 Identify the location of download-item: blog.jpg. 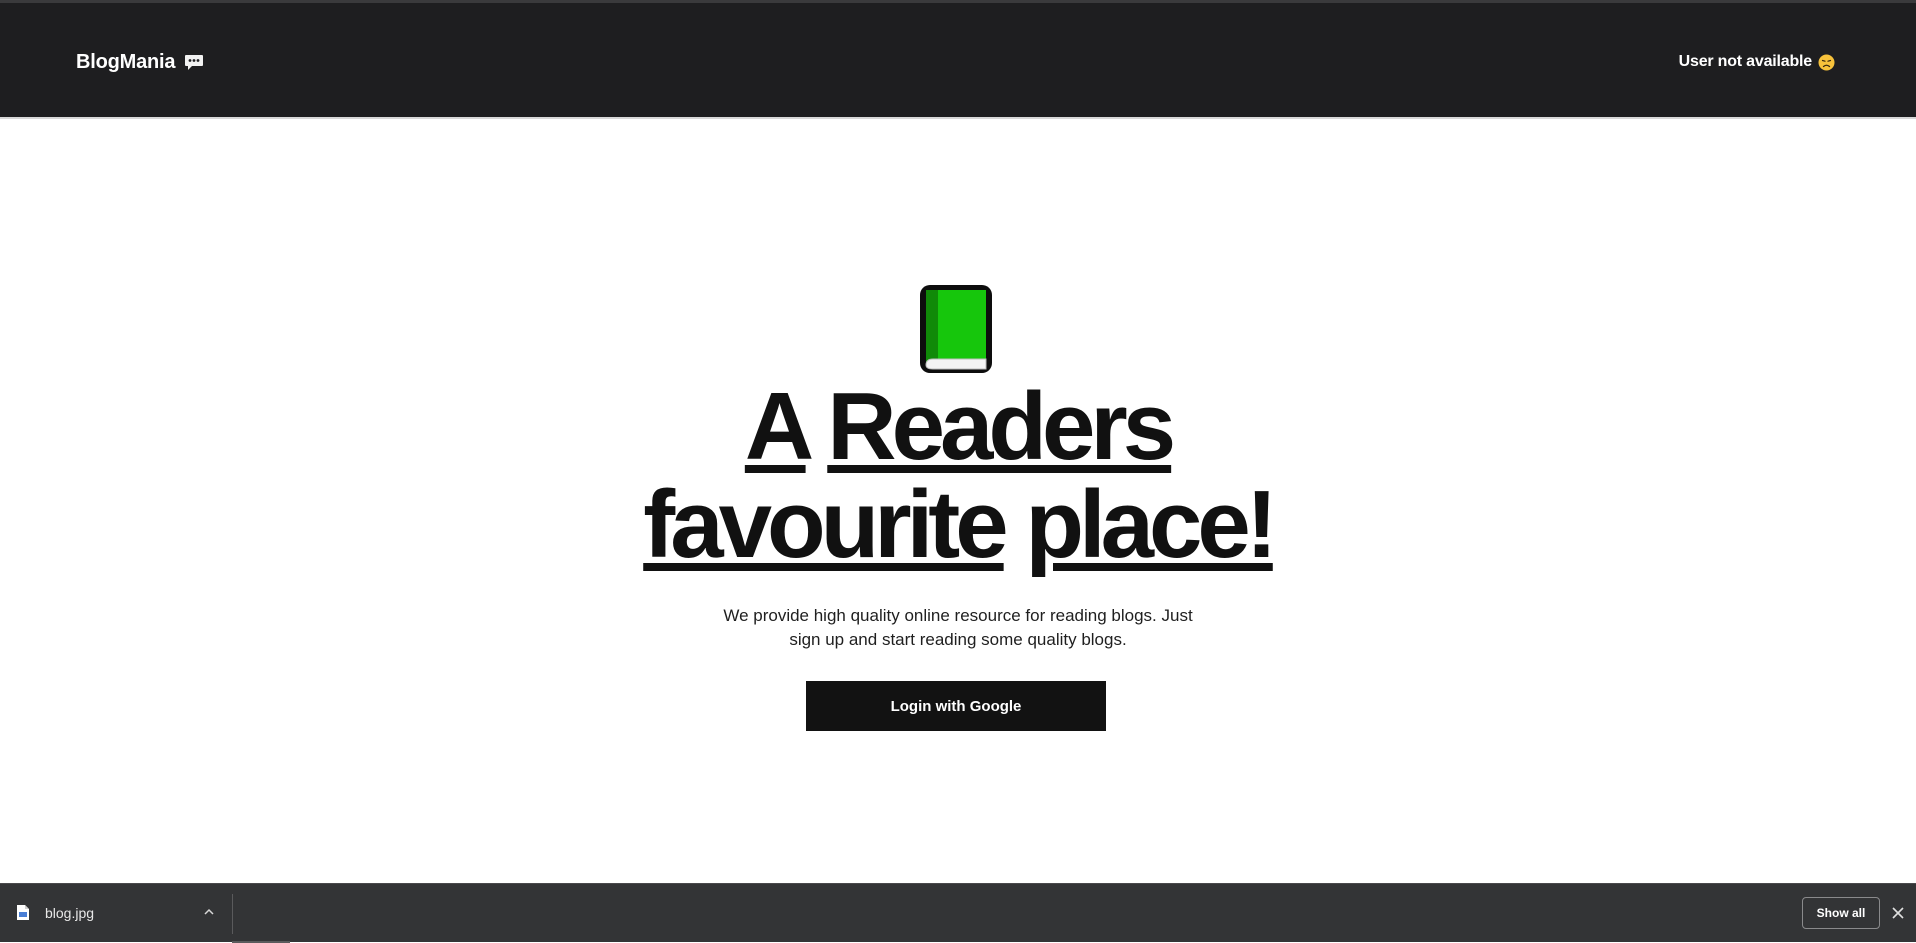
(116, 913).